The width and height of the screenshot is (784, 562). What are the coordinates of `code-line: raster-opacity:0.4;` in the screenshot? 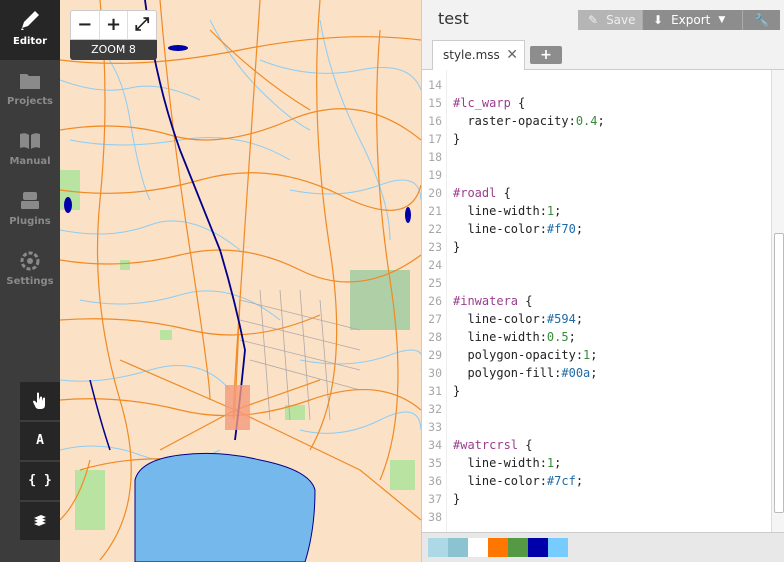 It's located at (529, 121).